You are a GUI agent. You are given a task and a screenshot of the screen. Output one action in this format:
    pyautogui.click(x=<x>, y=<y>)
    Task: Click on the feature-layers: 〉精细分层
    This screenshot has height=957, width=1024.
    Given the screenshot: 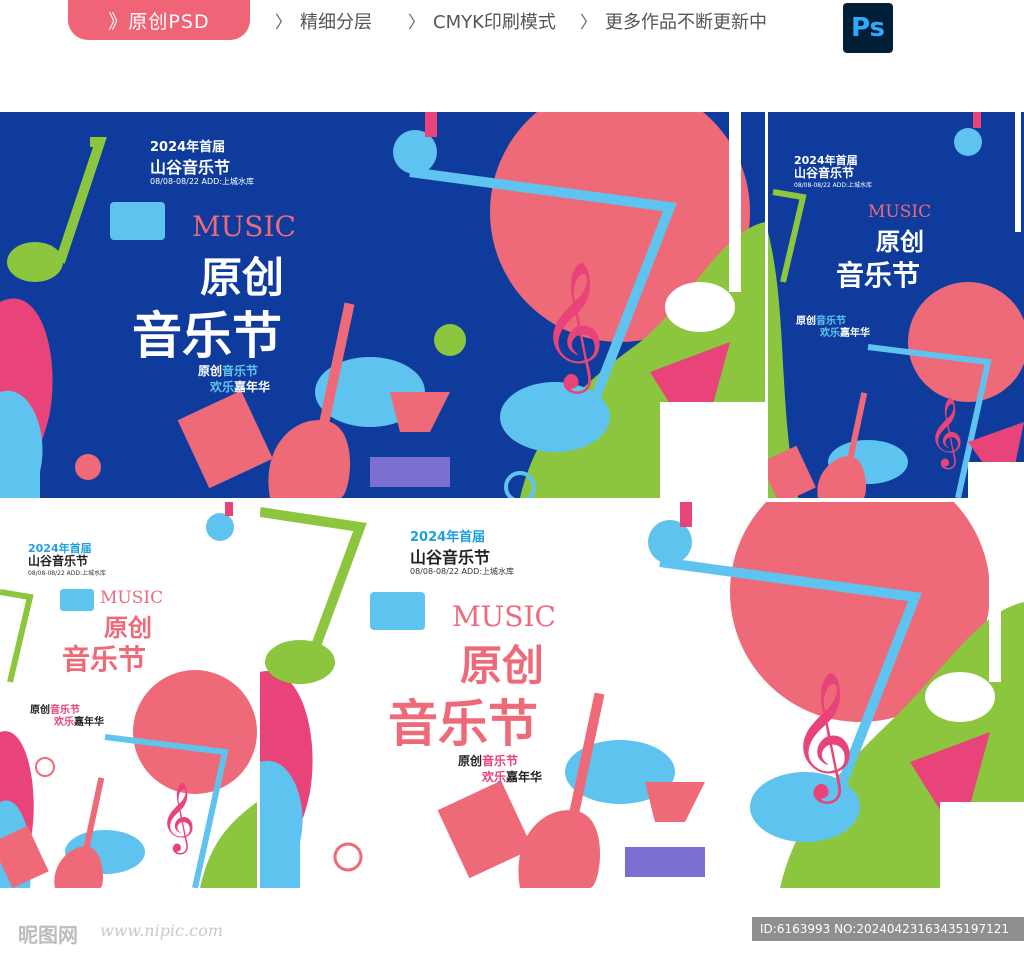 What is the action you would take?
    pyautogui.click(x=323, y=21)
    